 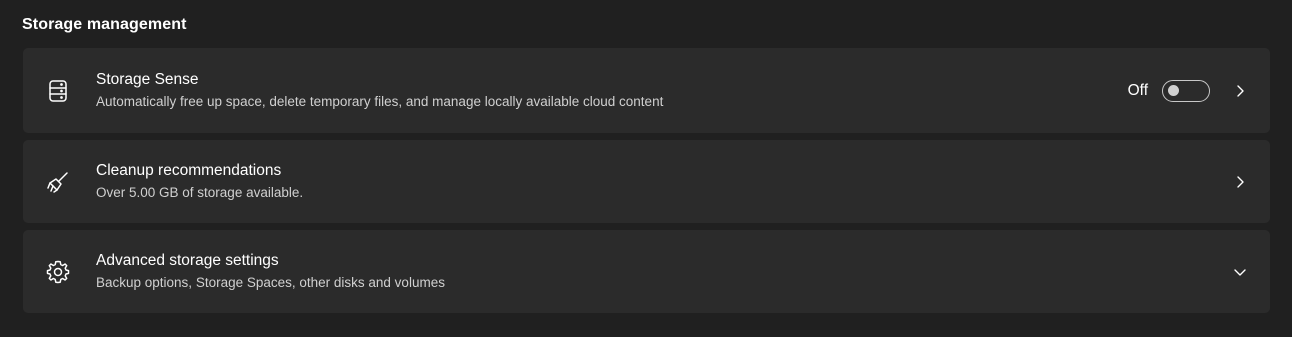 I want to click on cleanup-recommendations-controls, so click(x=1240, y=182).